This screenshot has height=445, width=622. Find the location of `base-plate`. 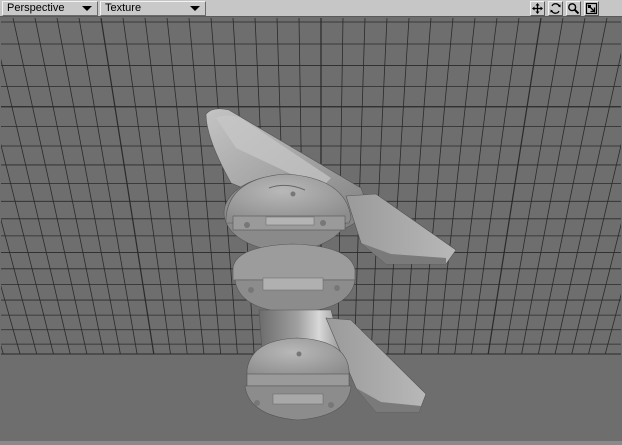

base-plate is located at coordinates (298, 399).